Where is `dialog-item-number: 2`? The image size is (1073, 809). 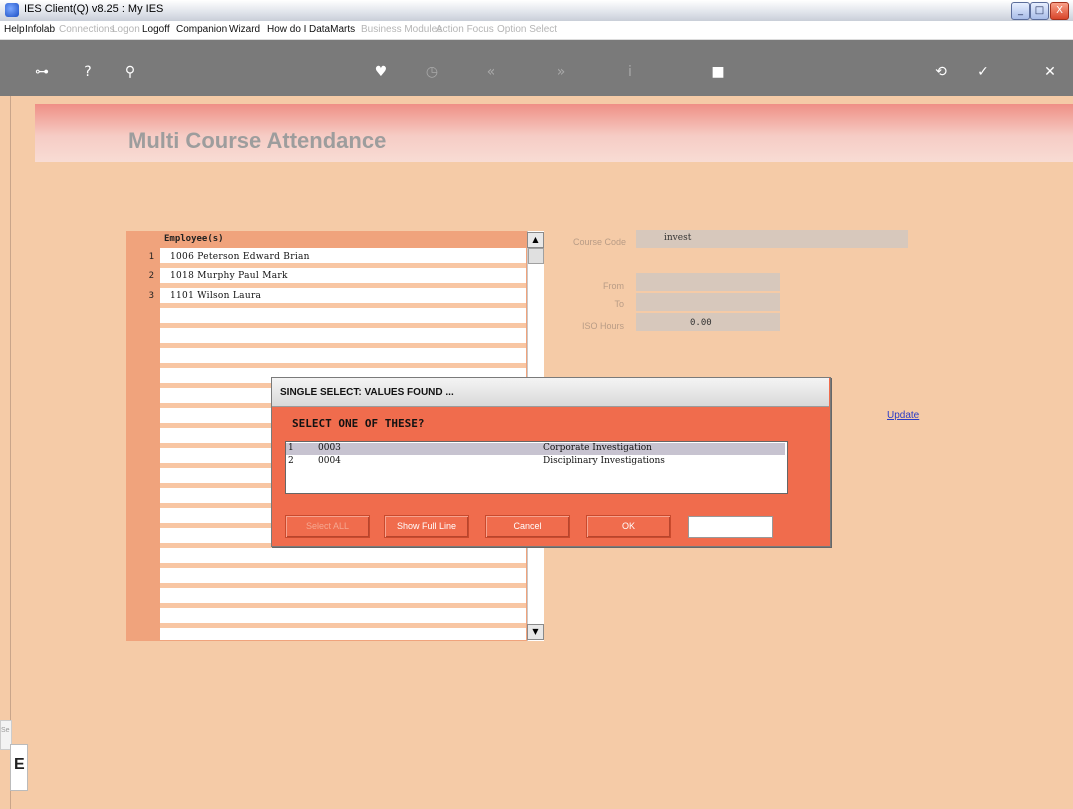
dialog-item-number: 2 is located at coordinates (291, 461).